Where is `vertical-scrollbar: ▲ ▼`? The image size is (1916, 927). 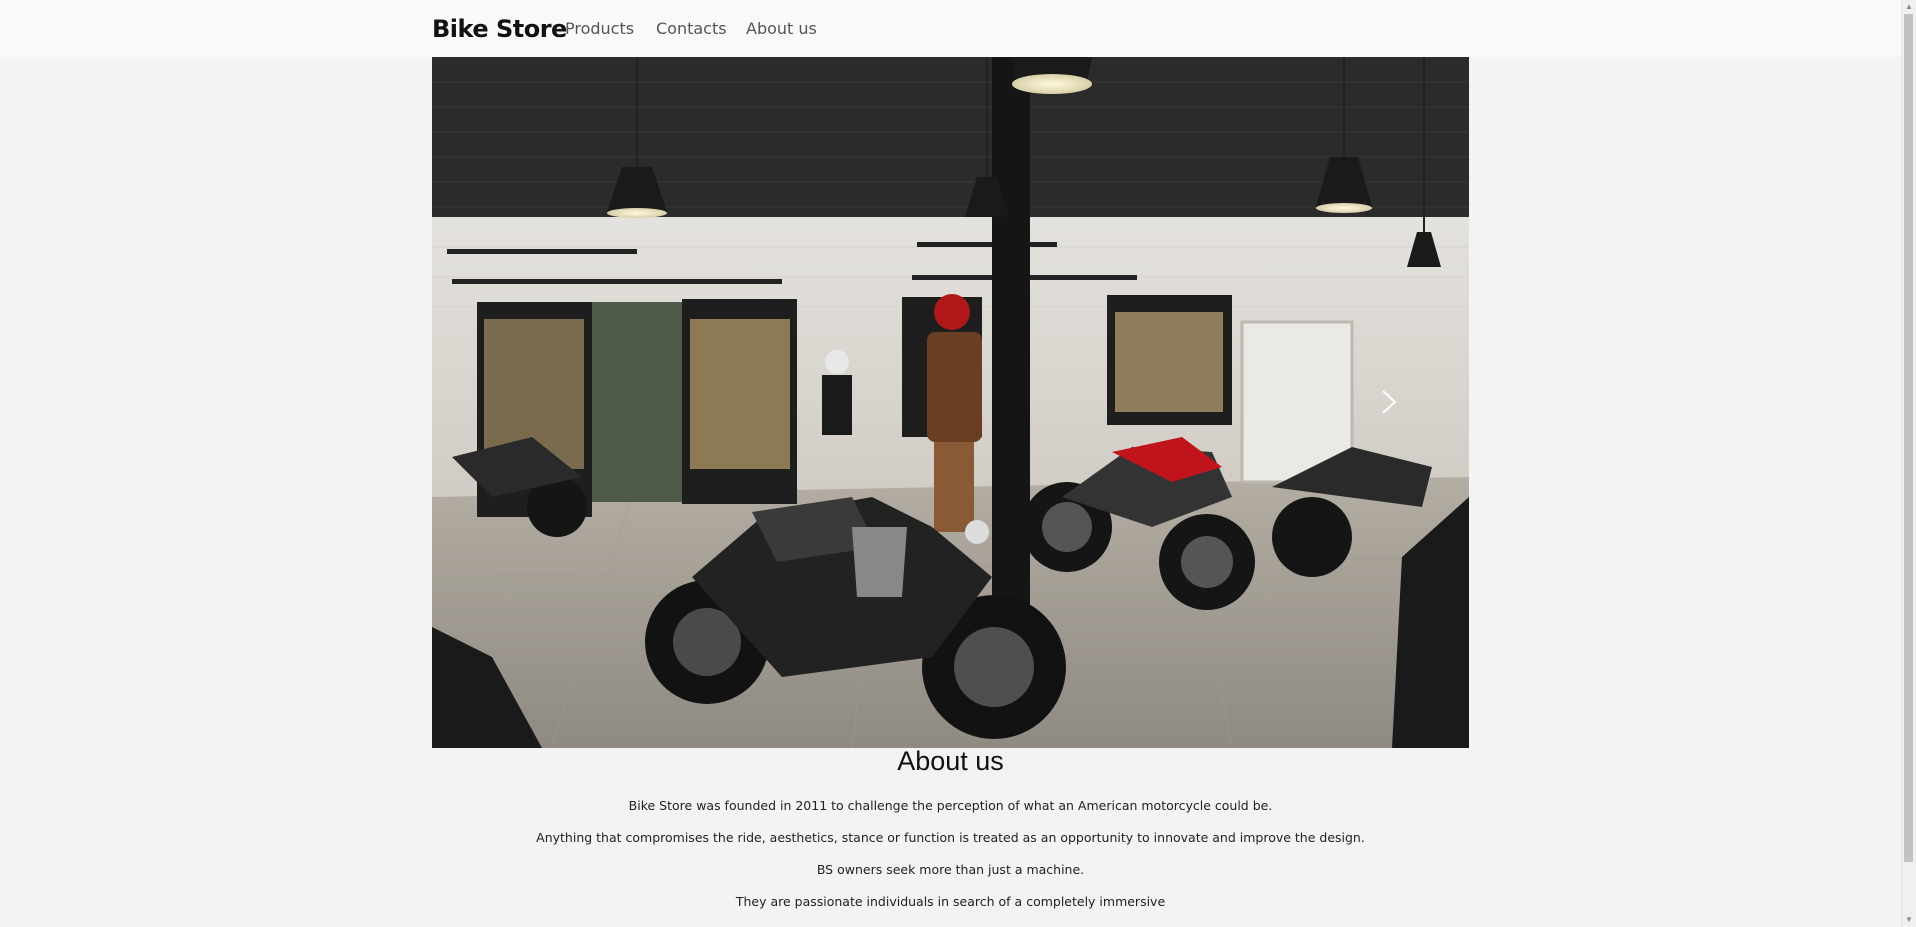 vertical-scrollbar: ▲ ▼ is located at coordinates (1908, 463).